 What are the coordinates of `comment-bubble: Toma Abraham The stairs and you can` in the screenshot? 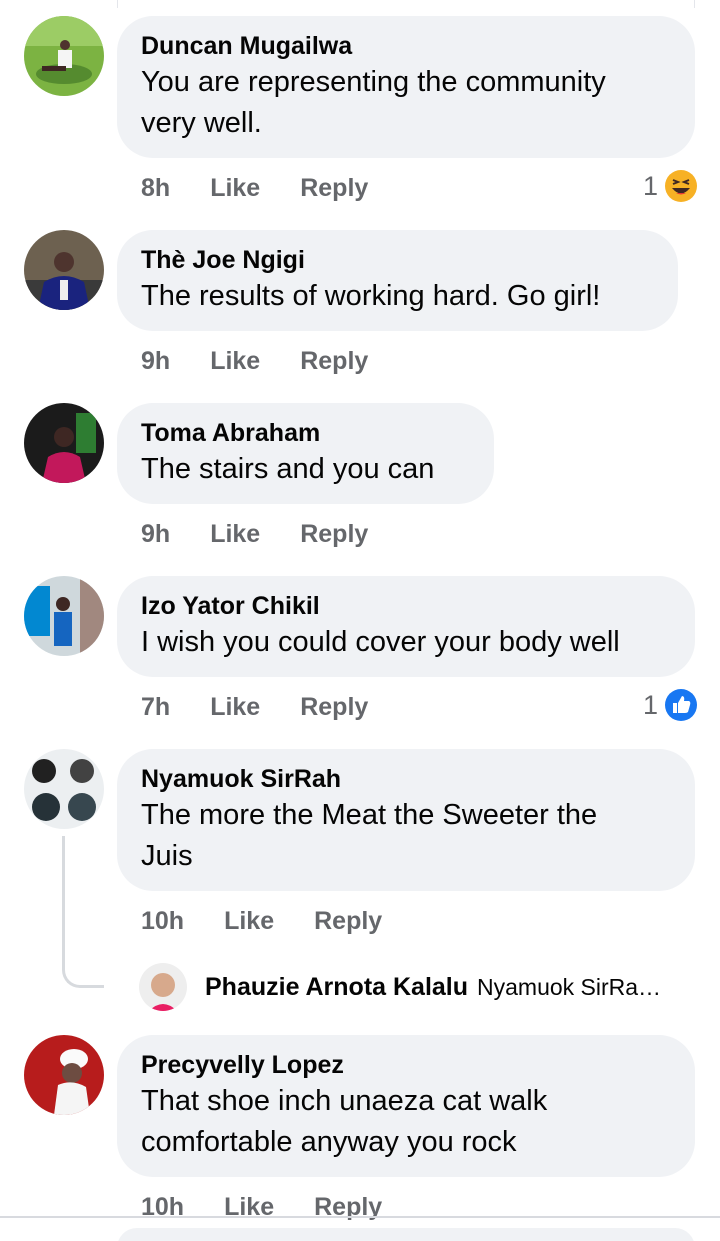 It's located at (305, 453).